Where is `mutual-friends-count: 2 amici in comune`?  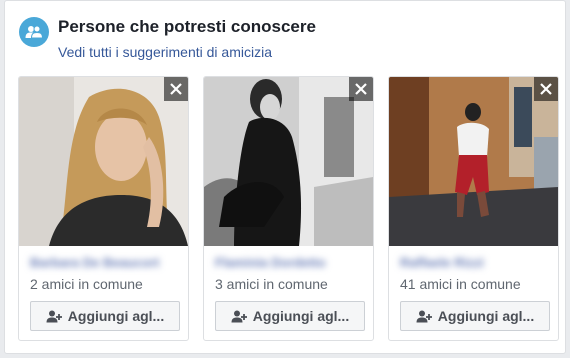
mutual-friends-count: 2 amici in comune is located at coordinates (86, 284).